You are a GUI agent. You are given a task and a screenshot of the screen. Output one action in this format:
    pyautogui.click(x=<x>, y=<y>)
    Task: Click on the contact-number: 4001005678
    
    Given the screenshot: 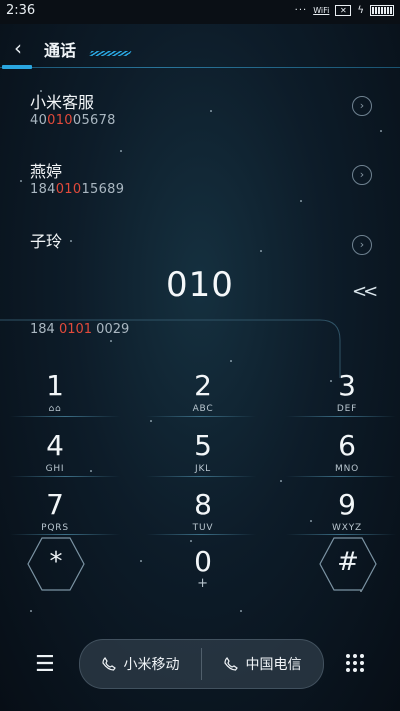 What is the action you would take?
    pyautogui.click(x=73, y=120)
    